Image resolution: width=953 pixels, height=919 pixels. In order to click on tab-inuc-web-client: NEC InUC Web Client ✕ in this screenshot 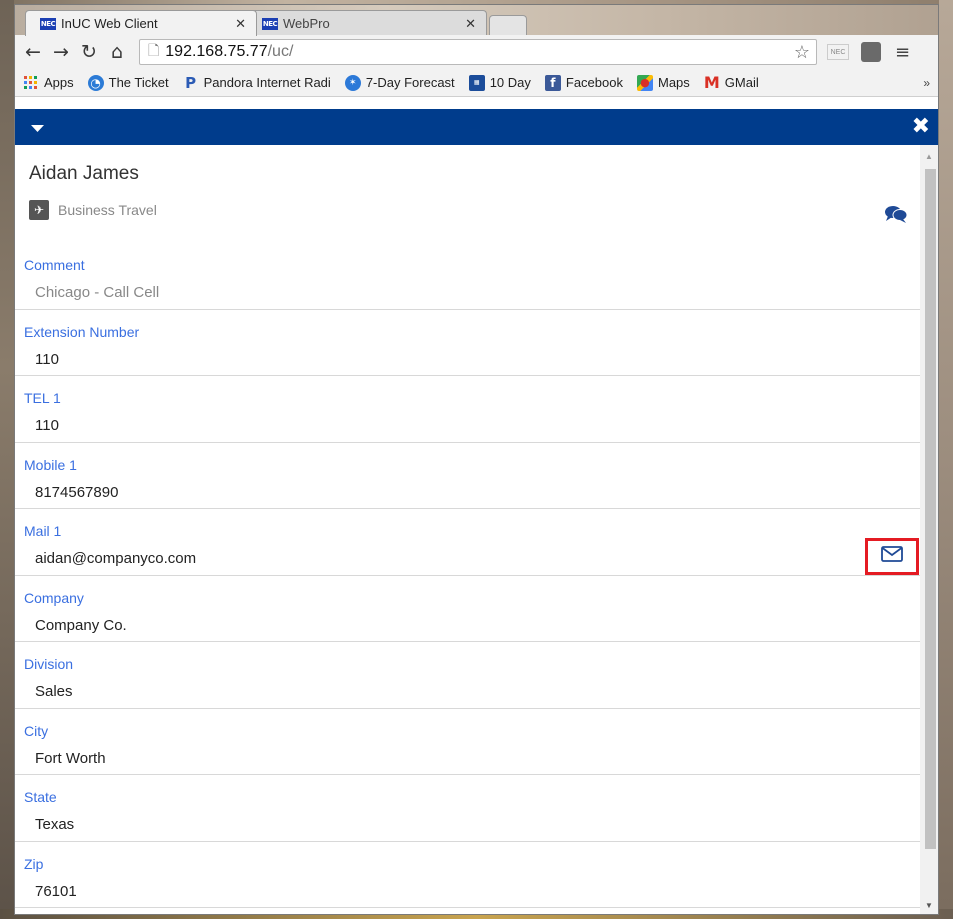, I will do `click(141, 23)`.